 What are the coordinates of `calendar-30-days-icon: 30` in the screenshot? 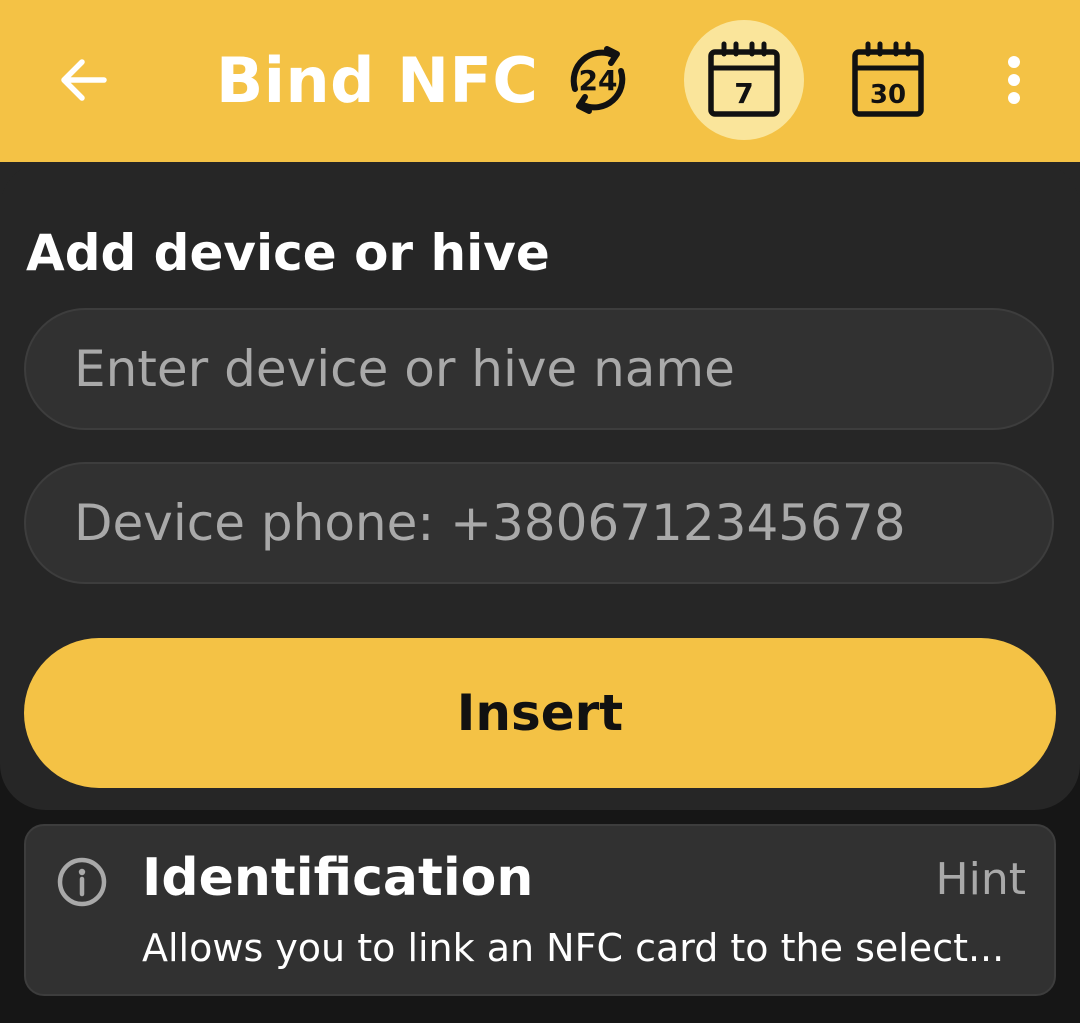 It's located at (888, 79).